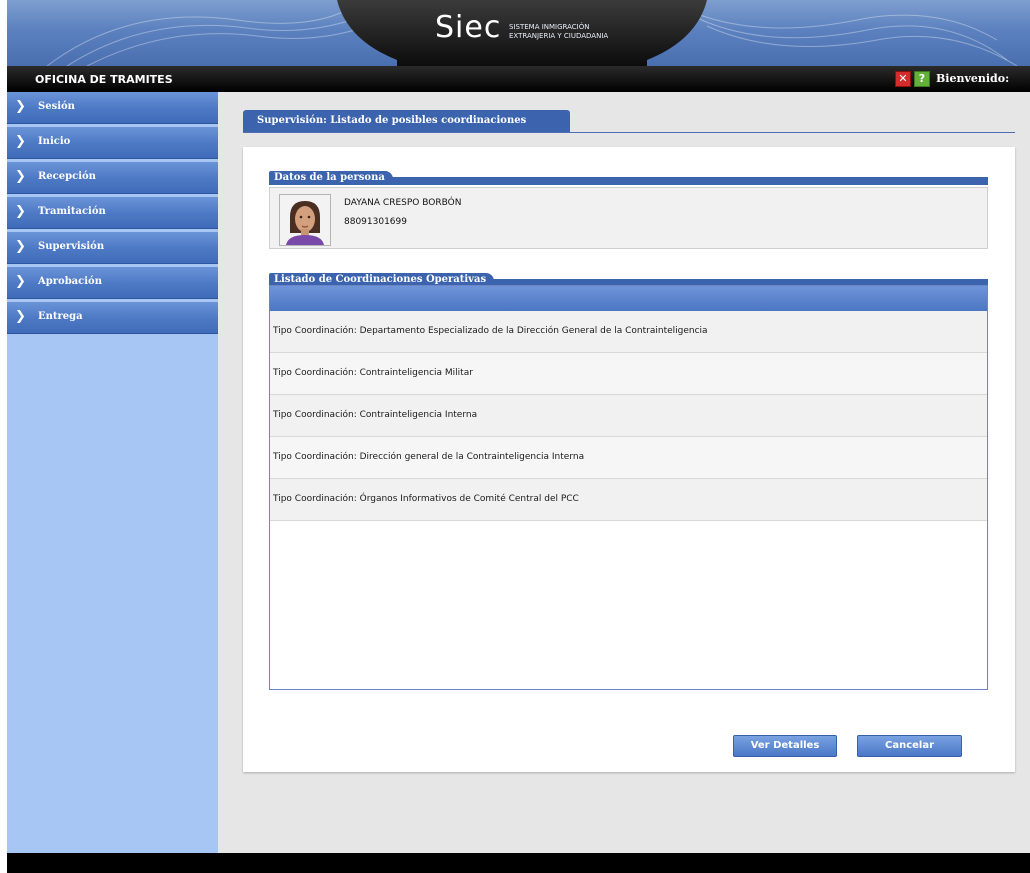 This screenshot has height=873, width=1030. What do you see at coordinates (559, 36) in the screenshot?
I see `logo-subtitle-line2: EXTRANJERIA Y CIUDADANIA` at bounding box center [559, 36].